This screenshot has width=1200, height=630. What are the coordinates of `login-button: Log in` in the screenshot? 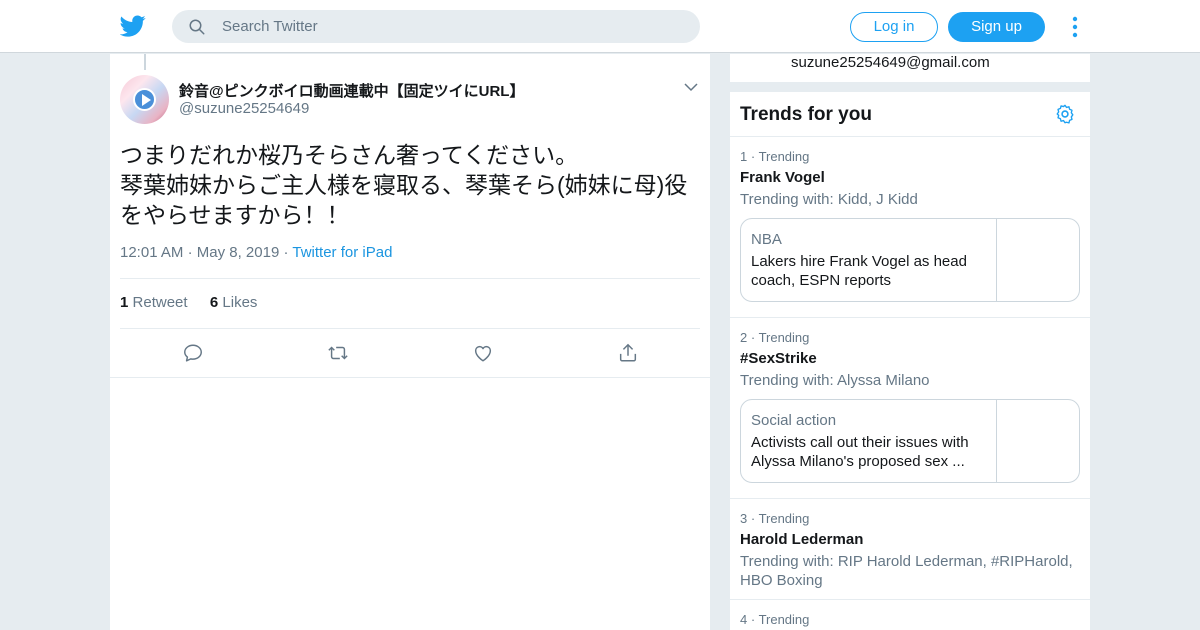 It's located at (894, 27).